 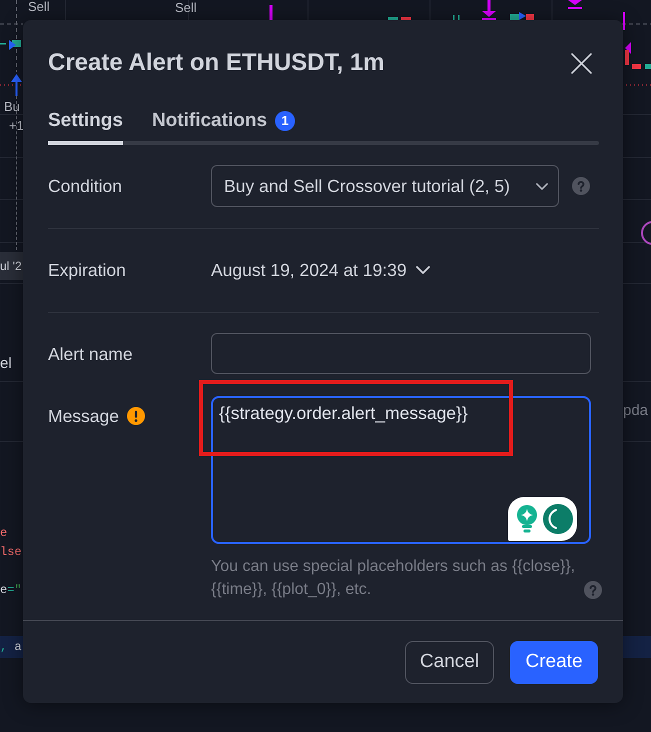 I want to click on code-line: e, so click(x=4, y=533).